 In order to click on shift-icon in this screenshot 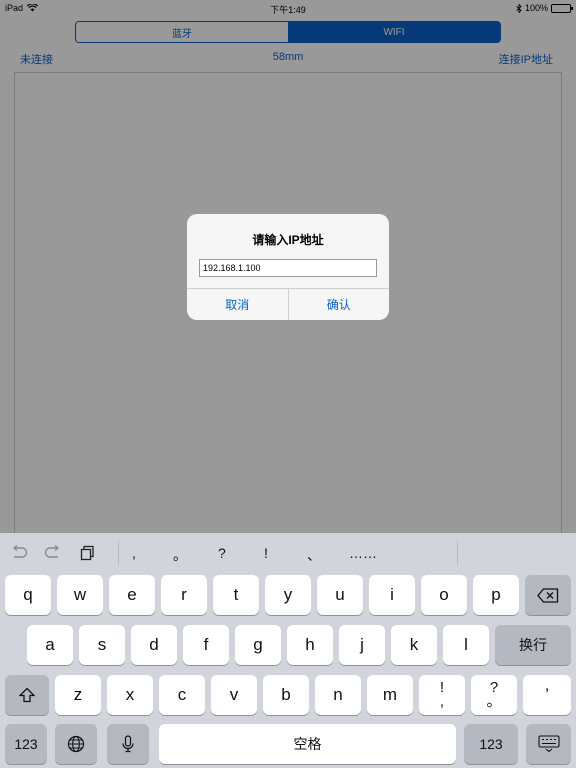, I will do `click(27, 695)`.